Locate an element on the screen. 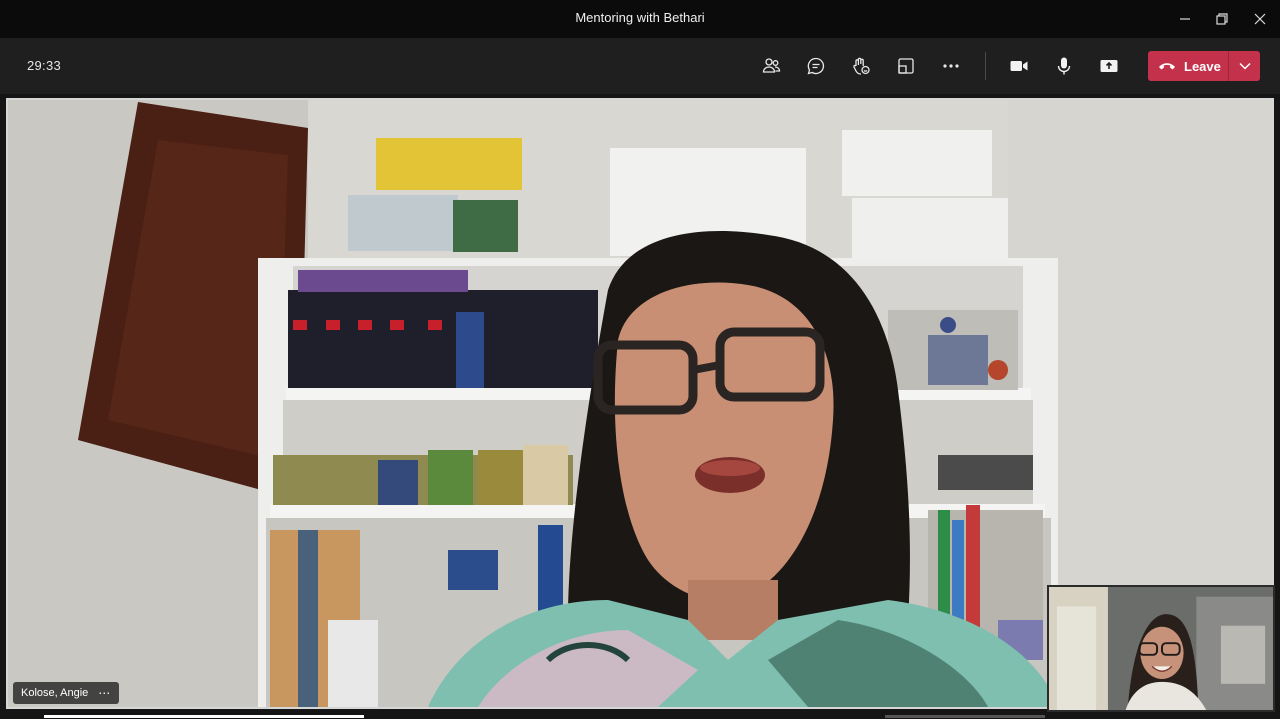 The width and height of the screenshot is (1280, 719). participant-name-tag: Kolose, Angie ⋯ is located at coordinates (66, 693).